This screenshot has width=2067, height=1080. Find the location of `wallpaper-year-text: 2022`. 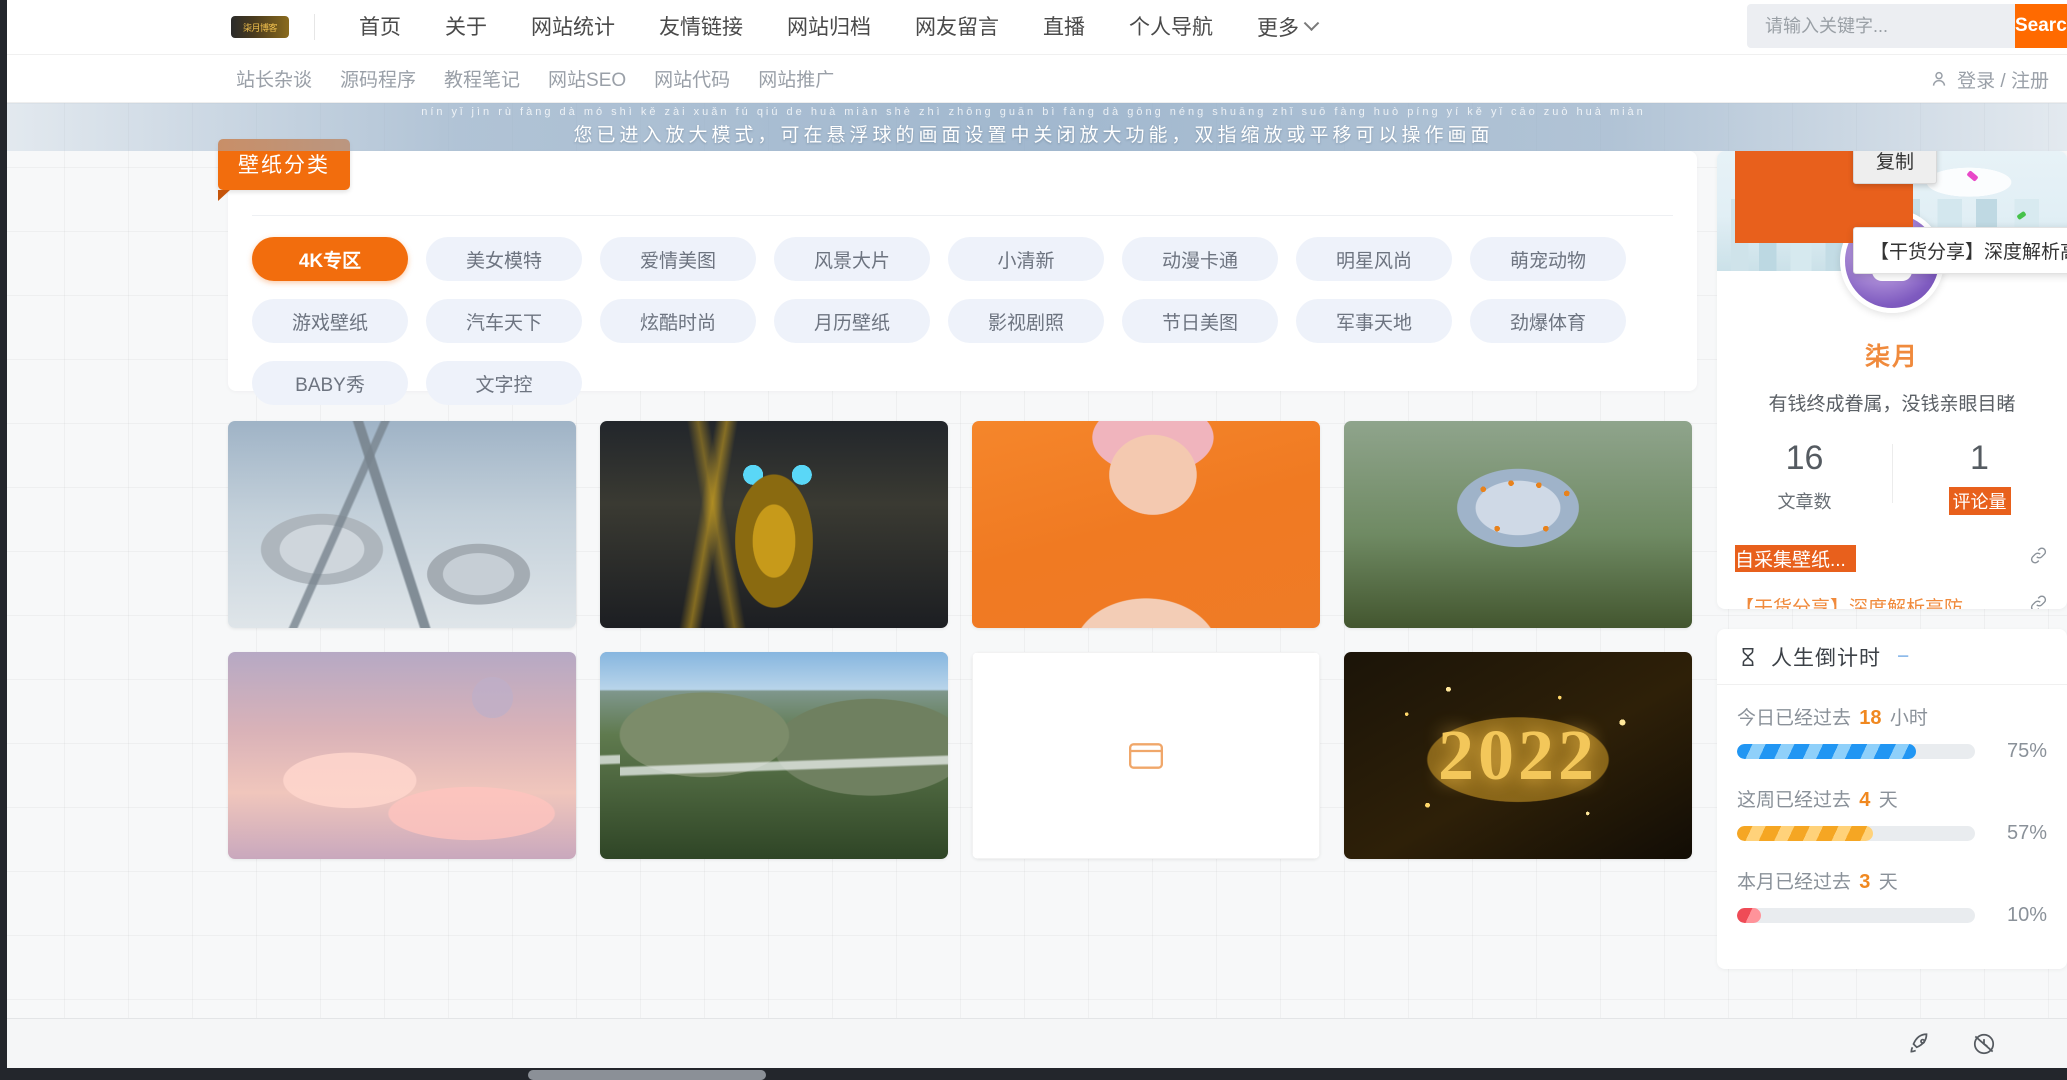

wallpaper-year-text: 2022 is located at coordinates (1518, 755).